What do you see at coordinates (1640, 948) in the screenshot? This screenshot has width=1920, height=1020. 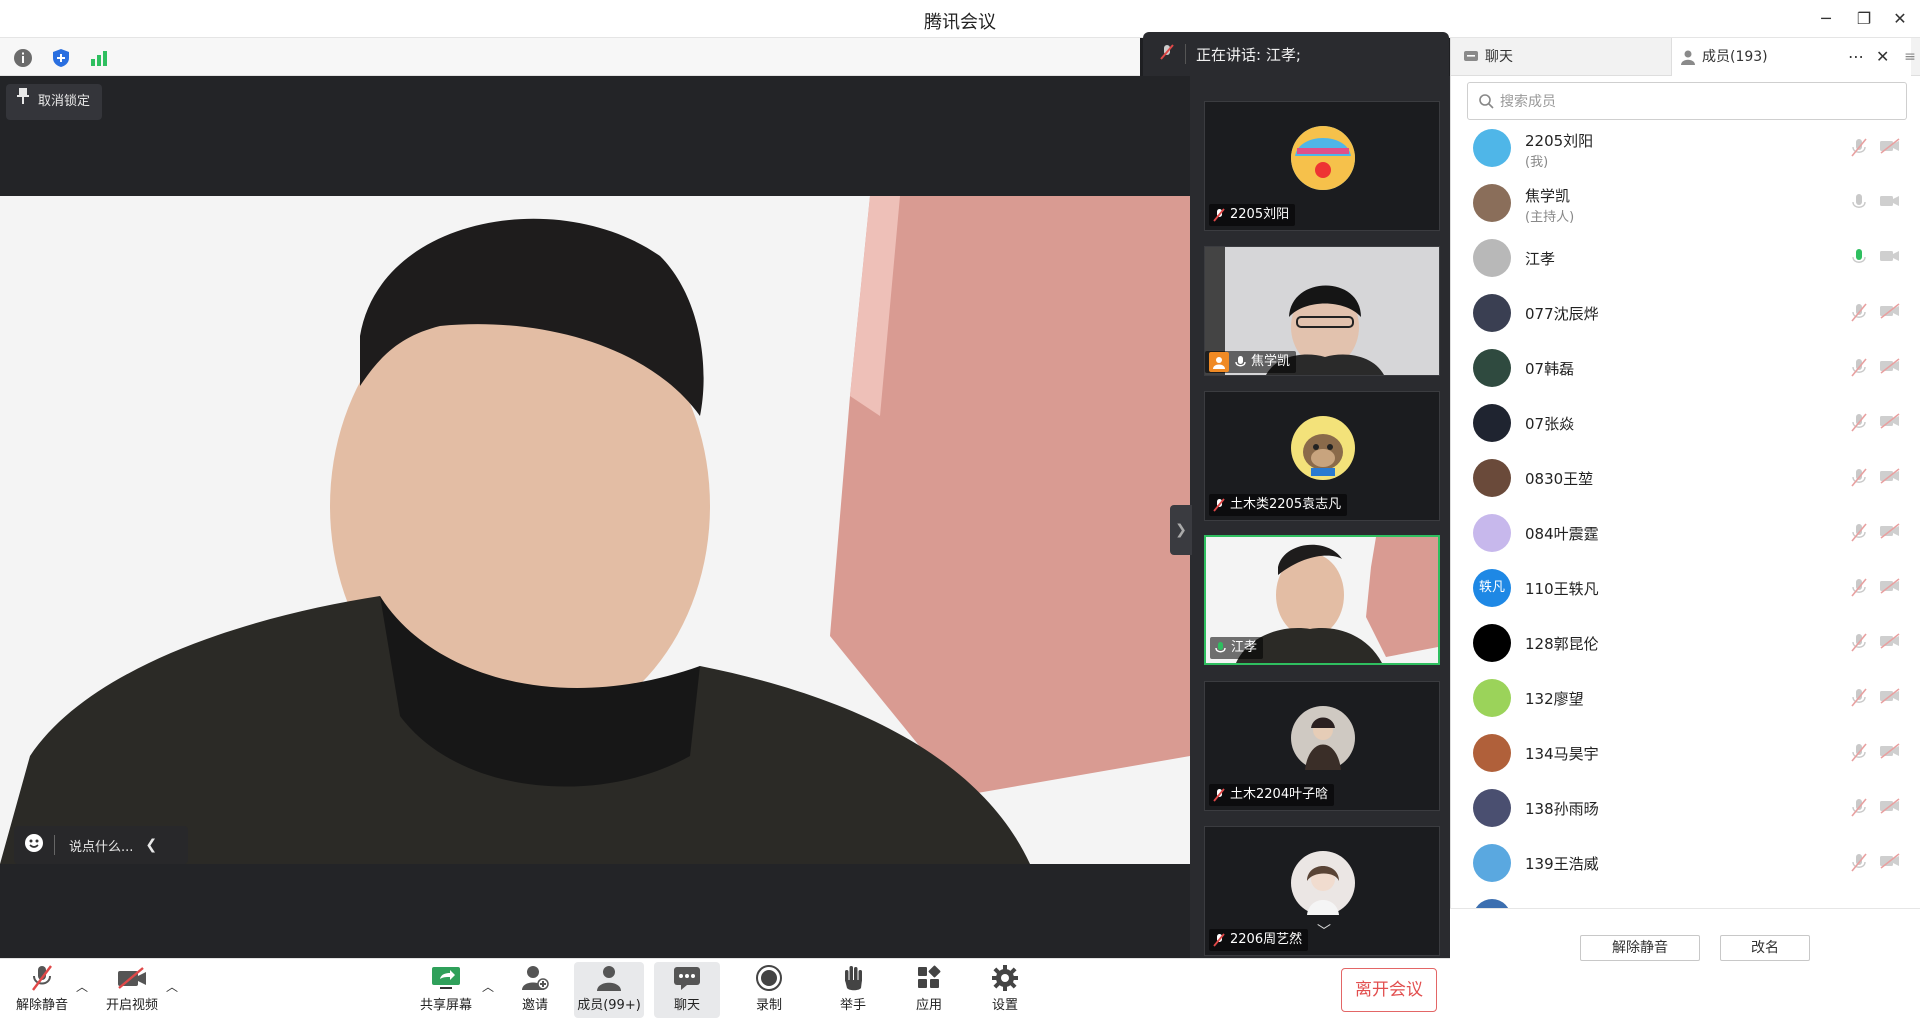 I see `unmute-all-button: 解除静音` at bounding box center [1640, 948].